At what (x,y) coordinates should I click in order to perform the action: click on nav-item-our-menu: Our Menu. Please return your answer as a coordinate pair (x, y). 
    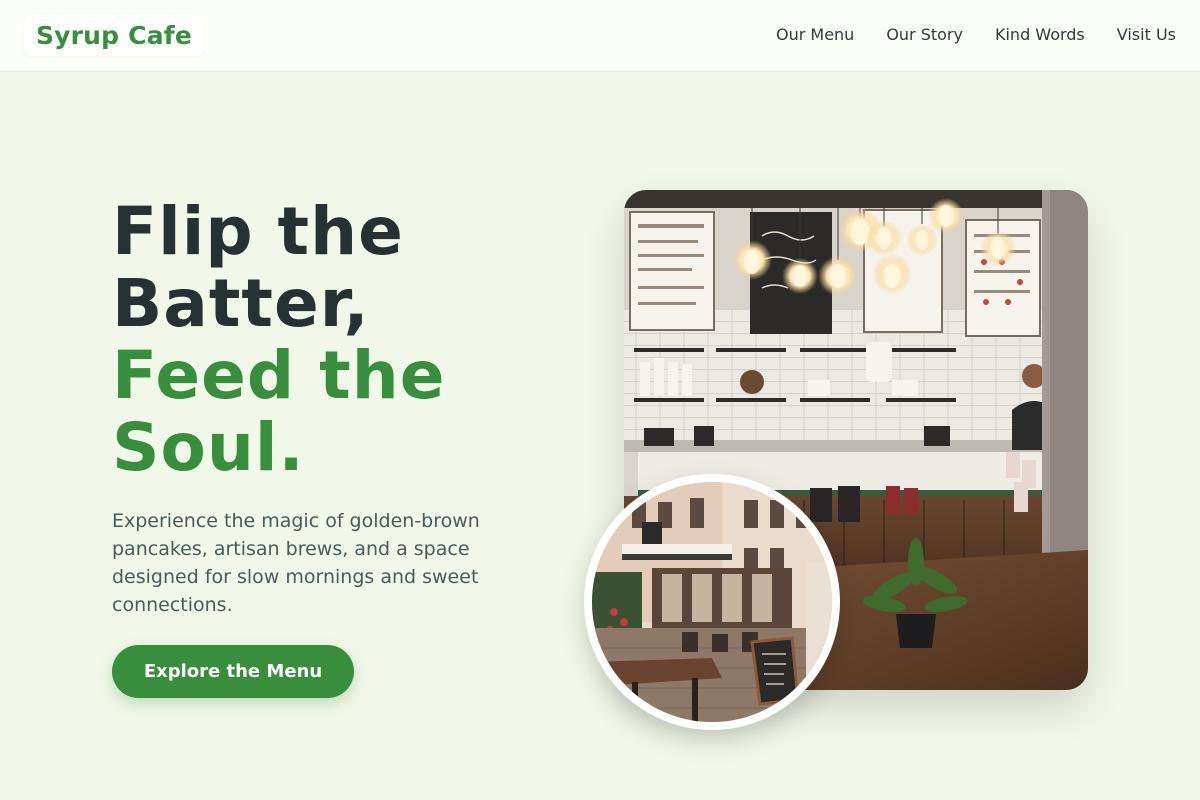
    Looking at the image, I should click on (815, 35).